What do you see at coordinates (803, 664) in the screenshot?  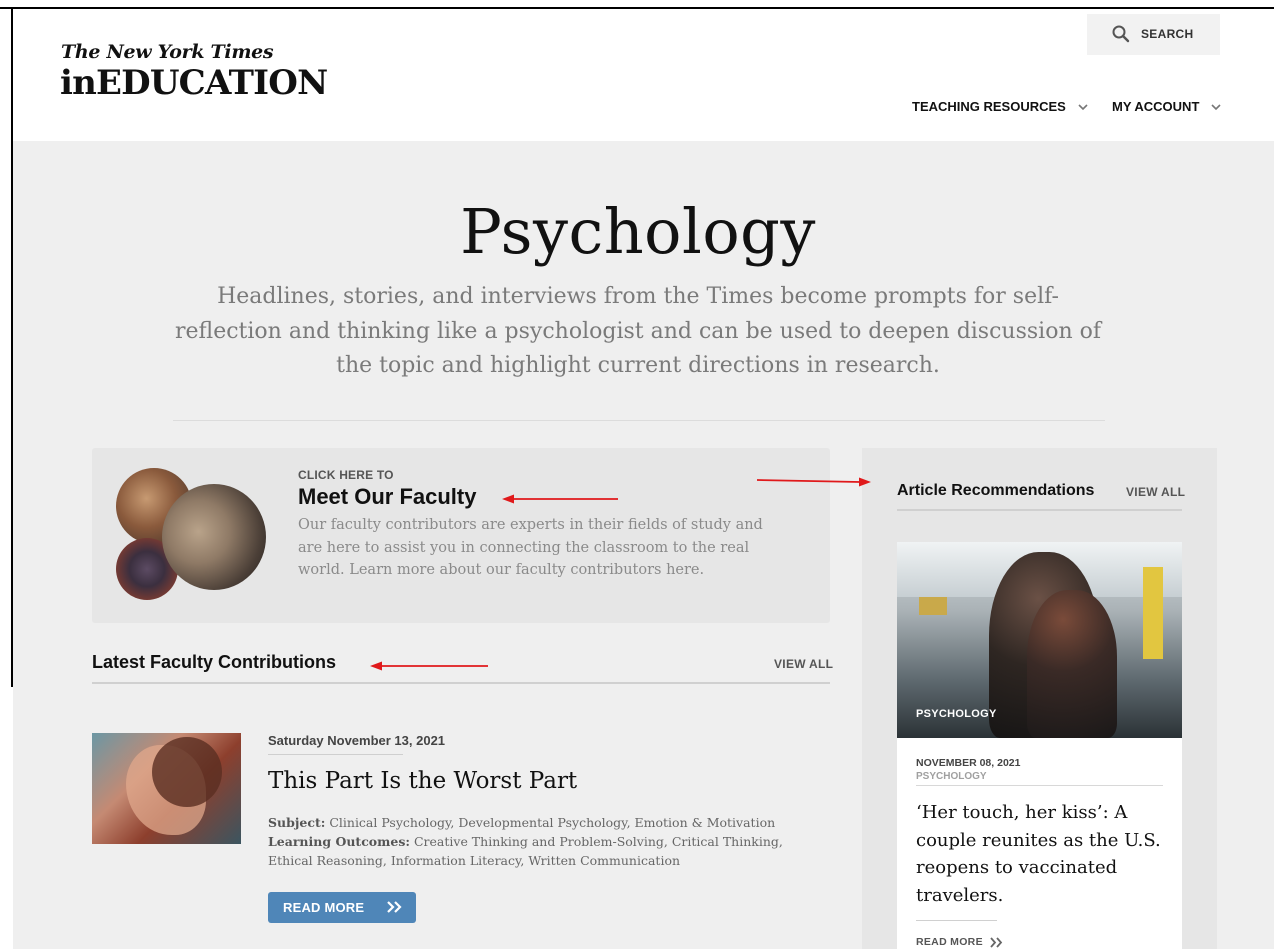 I see `latest-view-all-link: VIEW ALL` at bounding box center [803, 664].